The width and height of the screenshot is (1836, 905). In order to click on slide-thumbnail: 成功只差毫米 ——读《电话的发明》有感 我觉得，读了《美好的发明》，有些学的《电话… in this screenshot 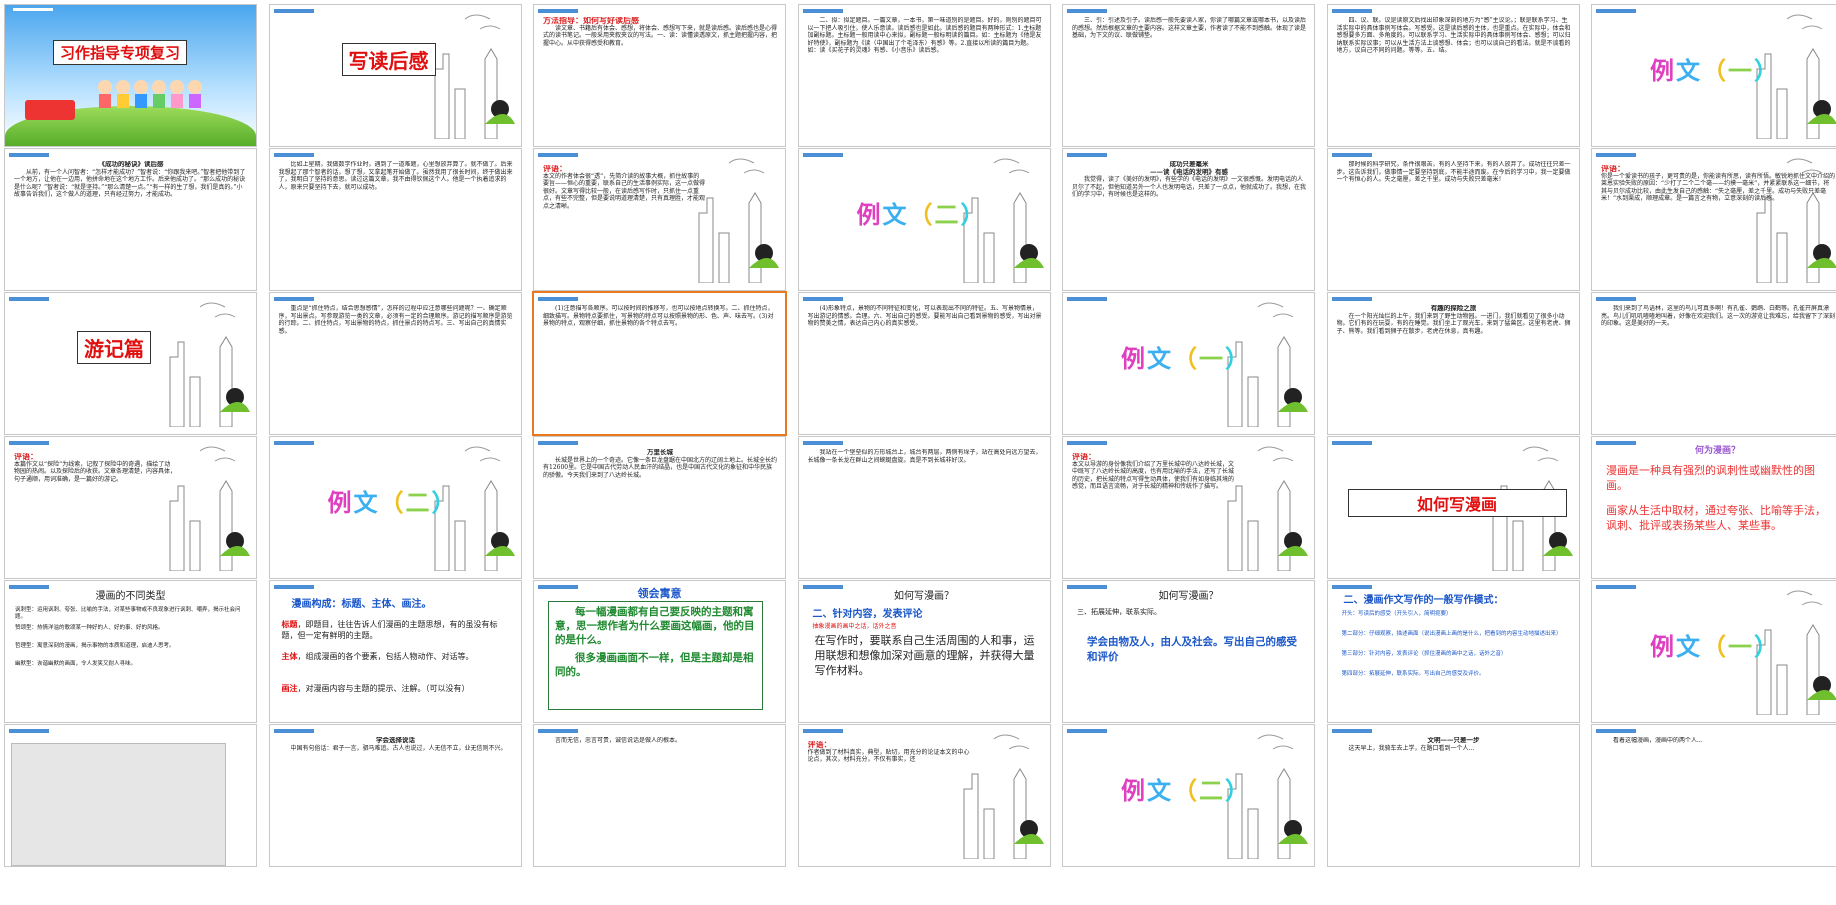, I will do `click(1188, 219)`.